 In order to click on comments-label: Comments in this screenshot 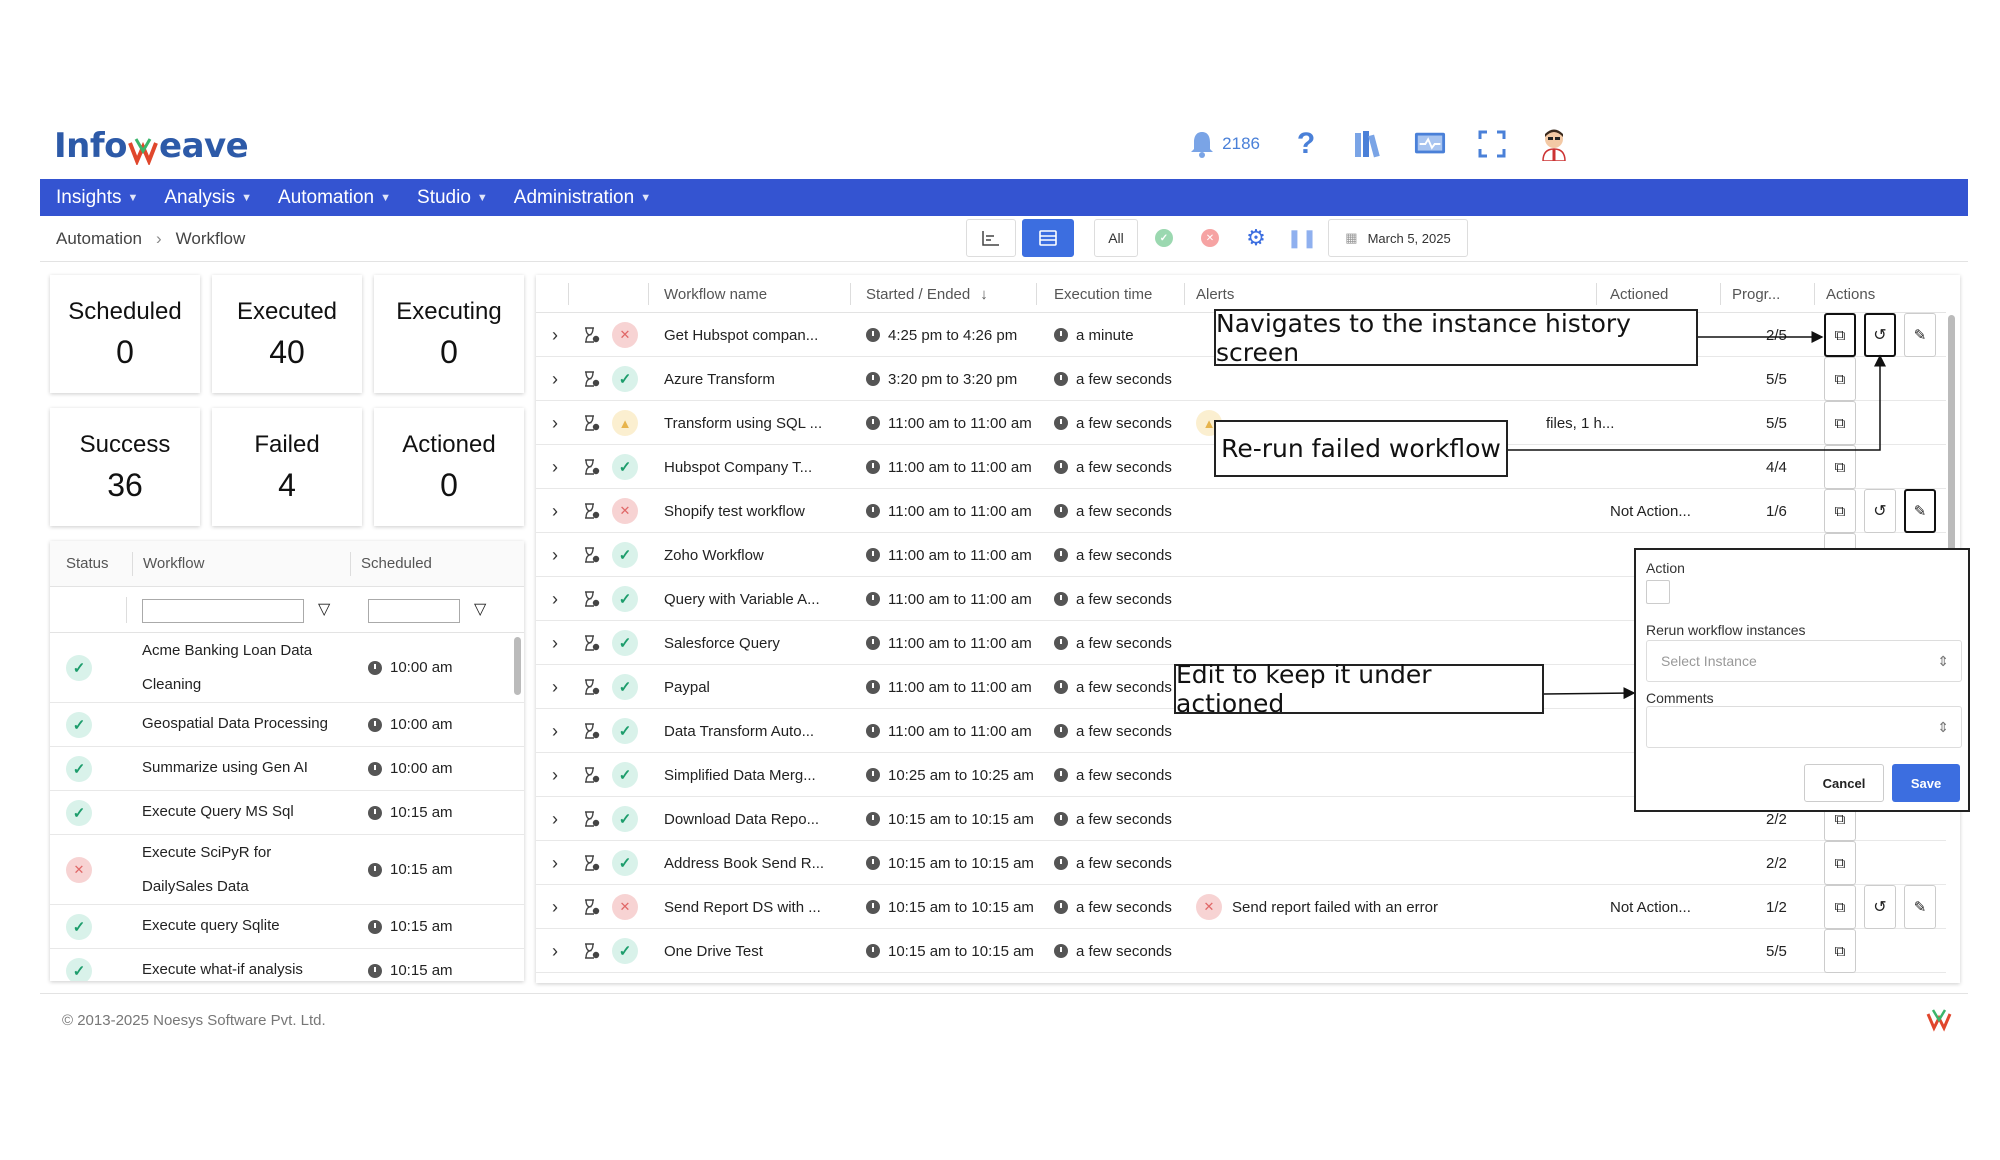, I will do `click(1680, 698)`.